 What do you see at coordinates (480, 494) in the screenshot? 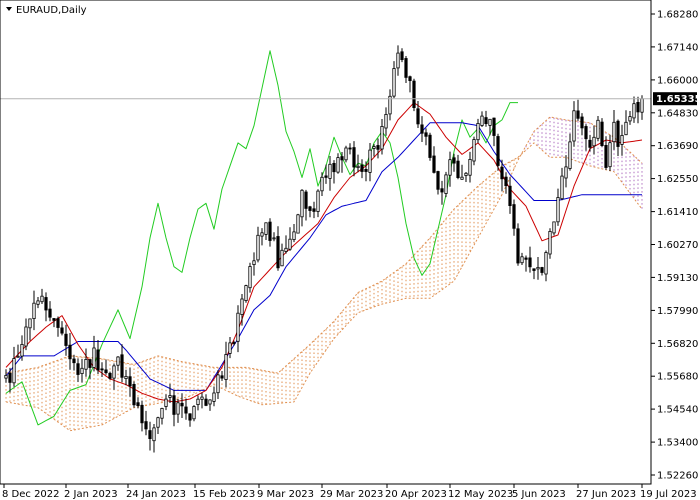
I see `x-tick-label: 12 May 2023` at bounding box center [480, 494].